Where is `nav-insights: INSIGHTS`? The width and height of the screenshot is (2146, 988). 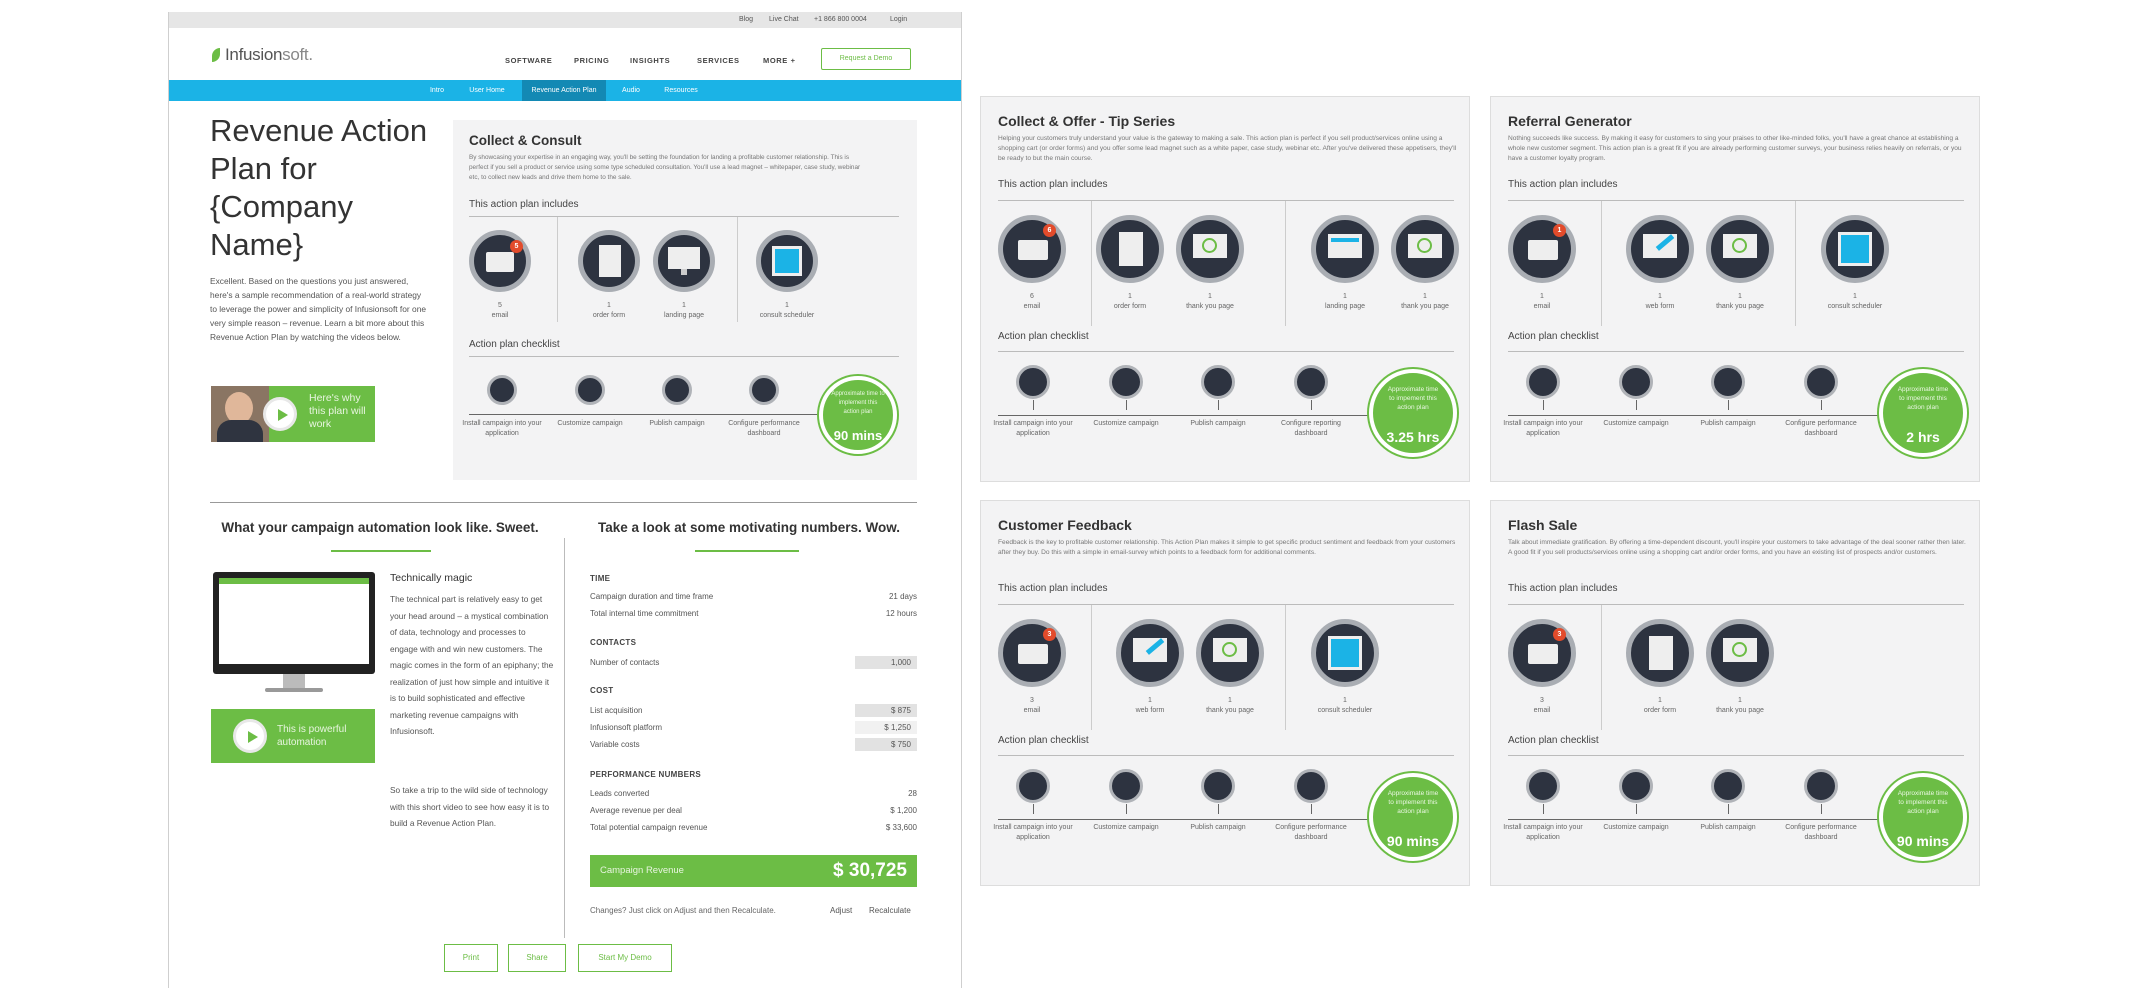
nav-insights: INSIGHTS is located at coordinates (650, 60).